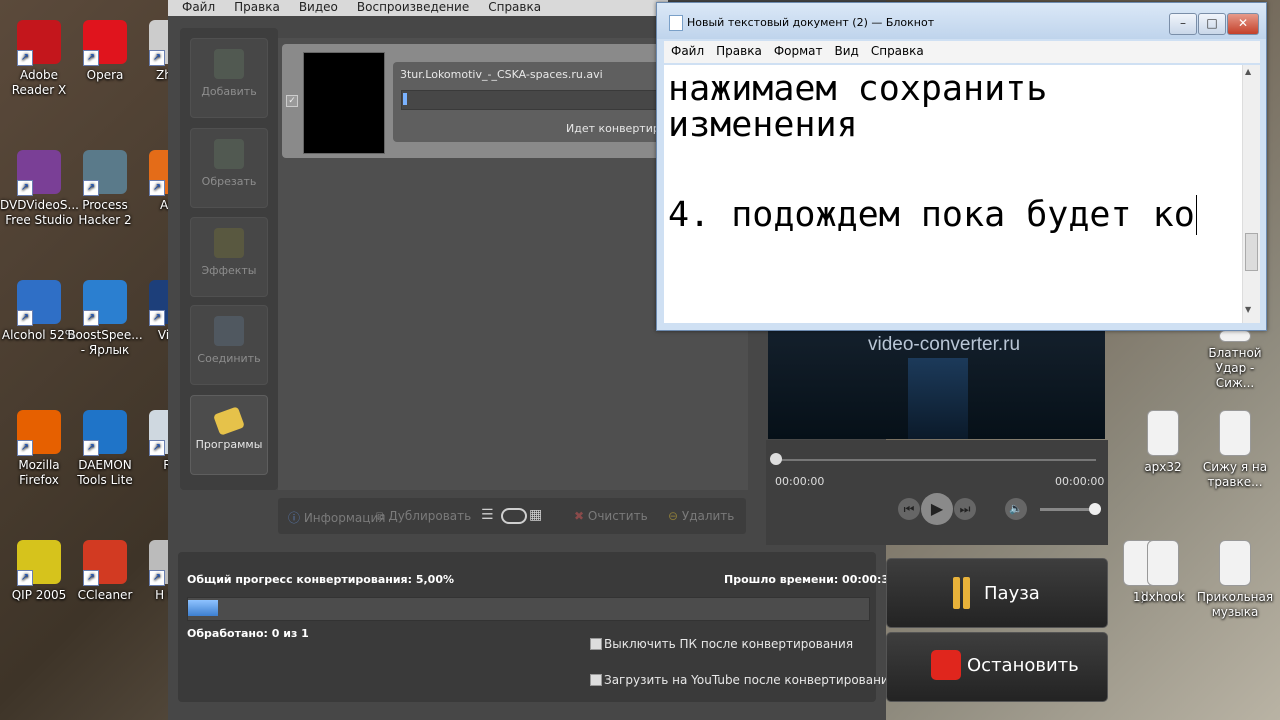  I want to click on minimize-button: –, so click(1183, 24).